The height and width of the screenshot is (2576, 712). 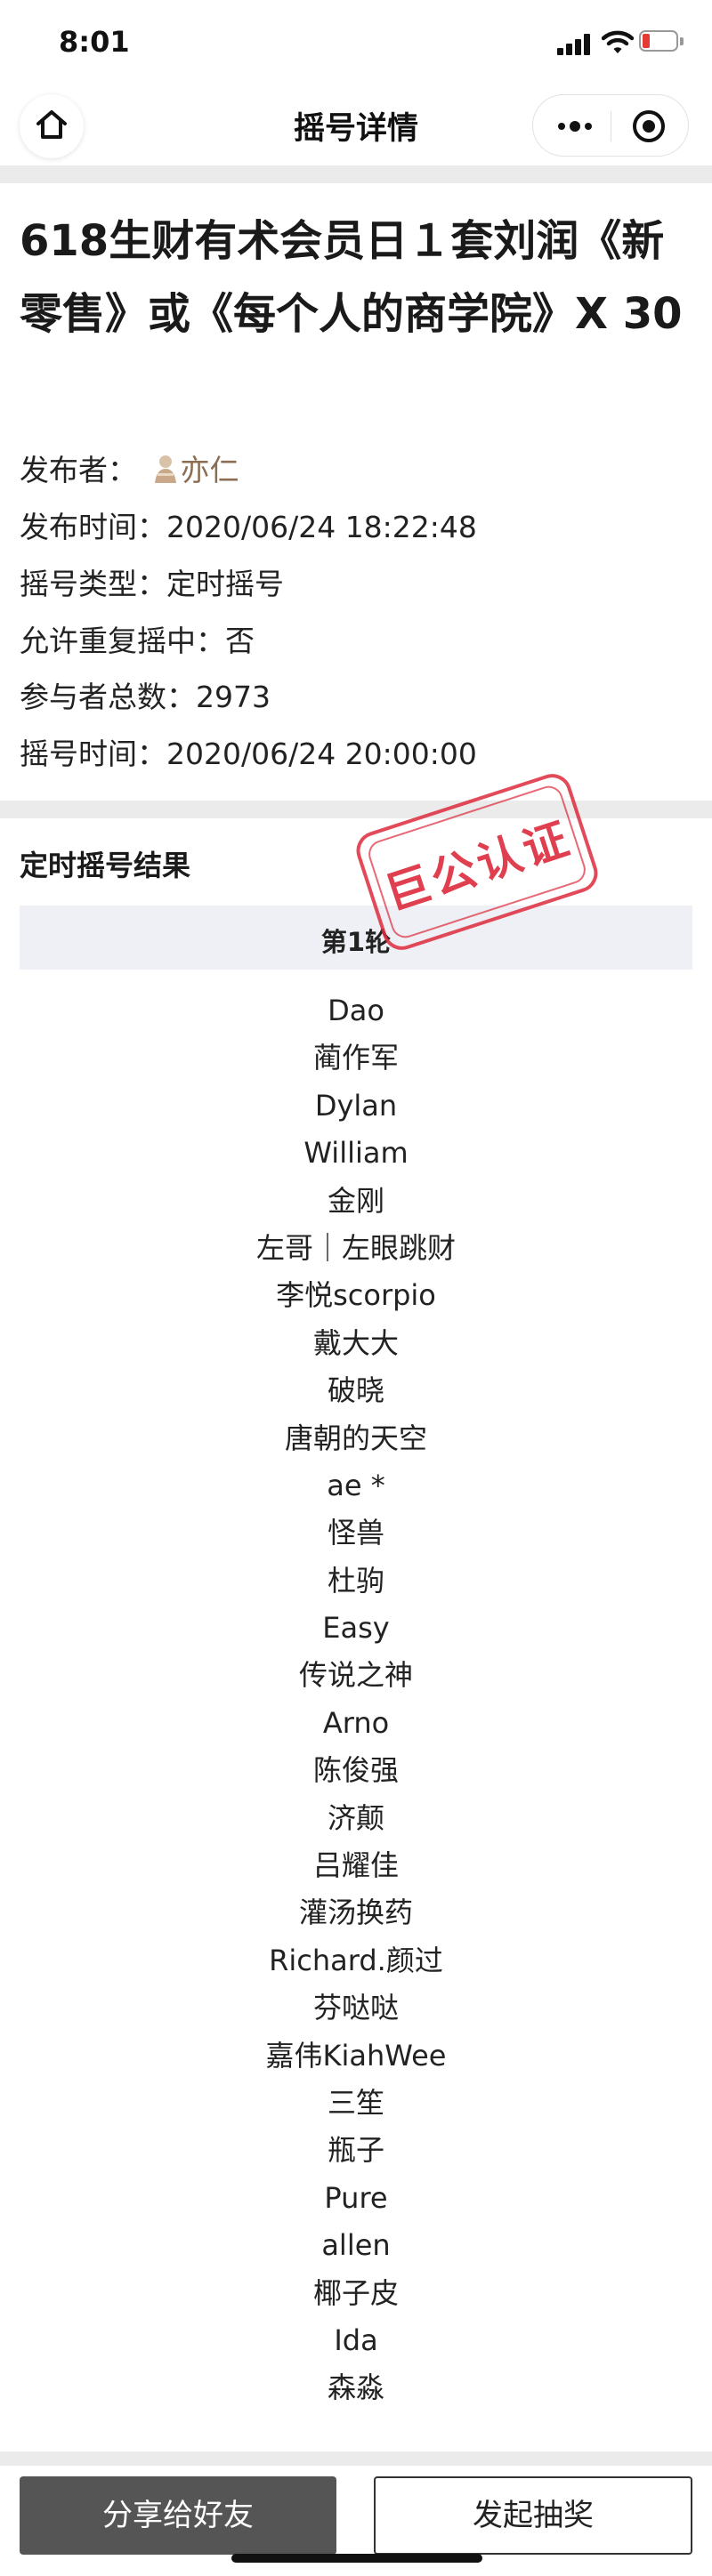 I want to click on list-item: 灌汤换药, so click(x=356, y=1913).